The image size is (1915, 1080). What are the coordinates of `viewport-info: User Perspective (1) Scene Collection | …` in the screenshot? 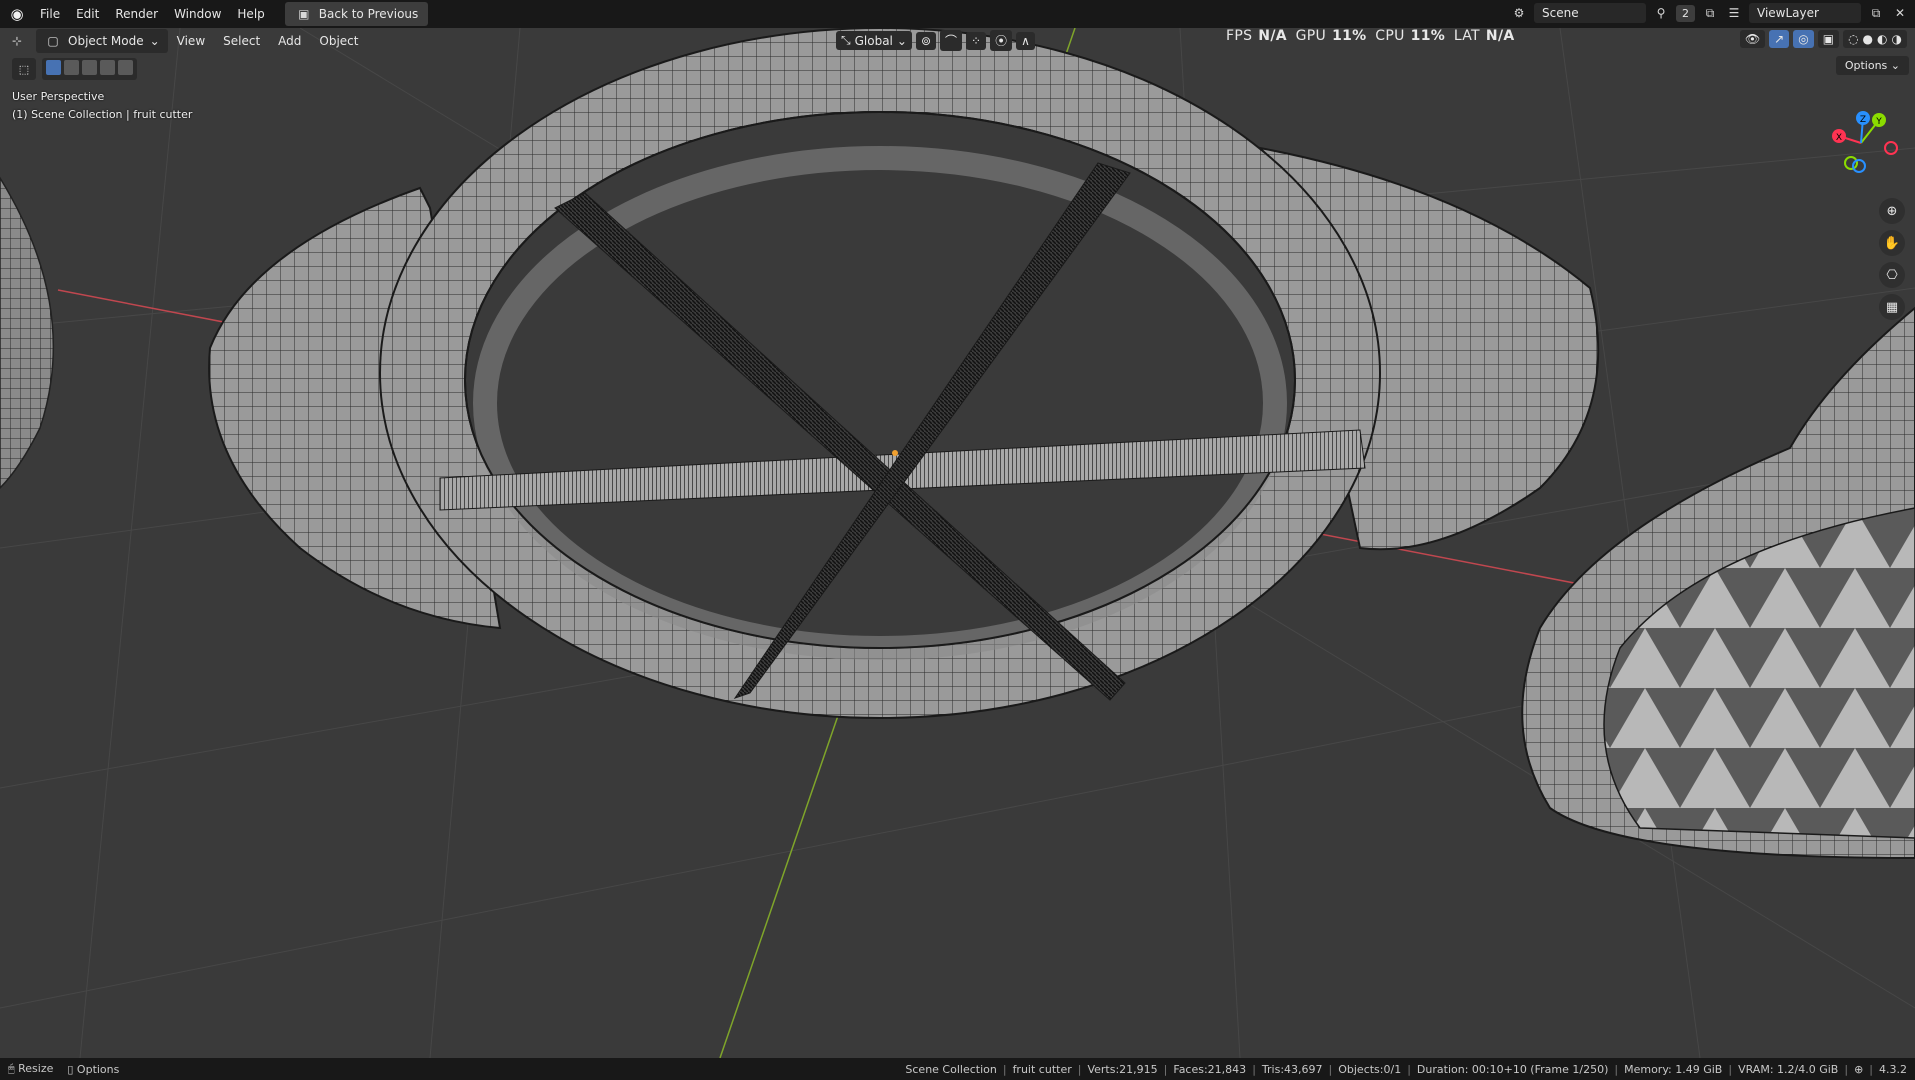 It's located at (102, 106).